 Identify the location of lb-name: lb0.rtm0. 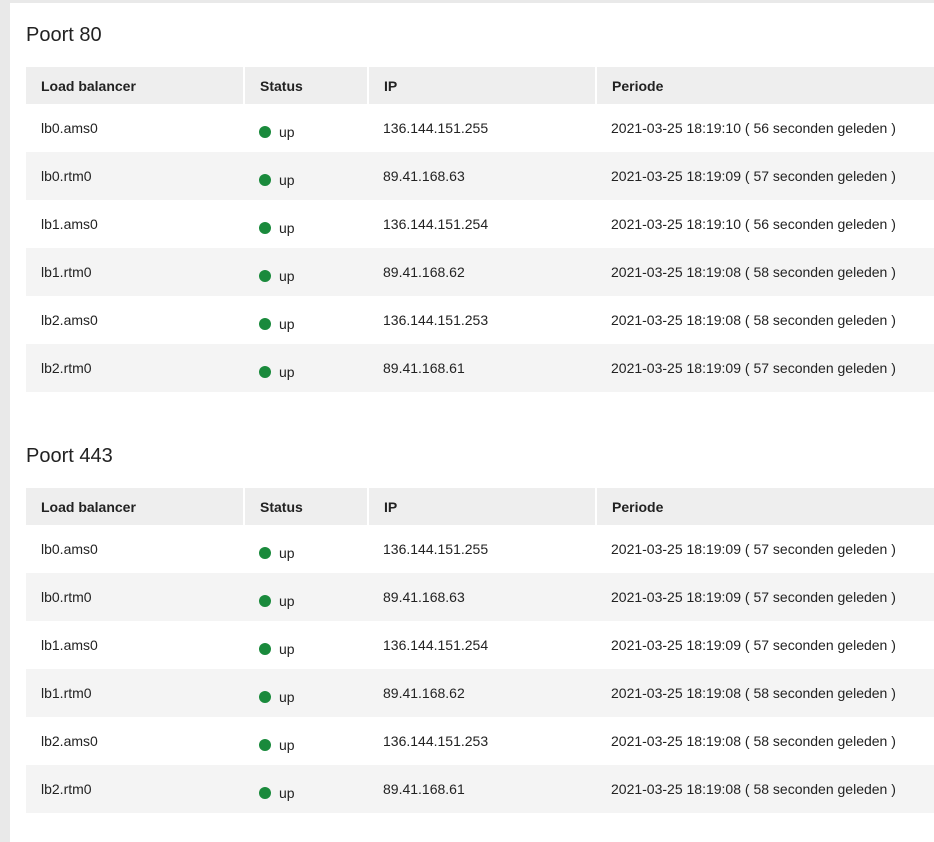
(66, 176).